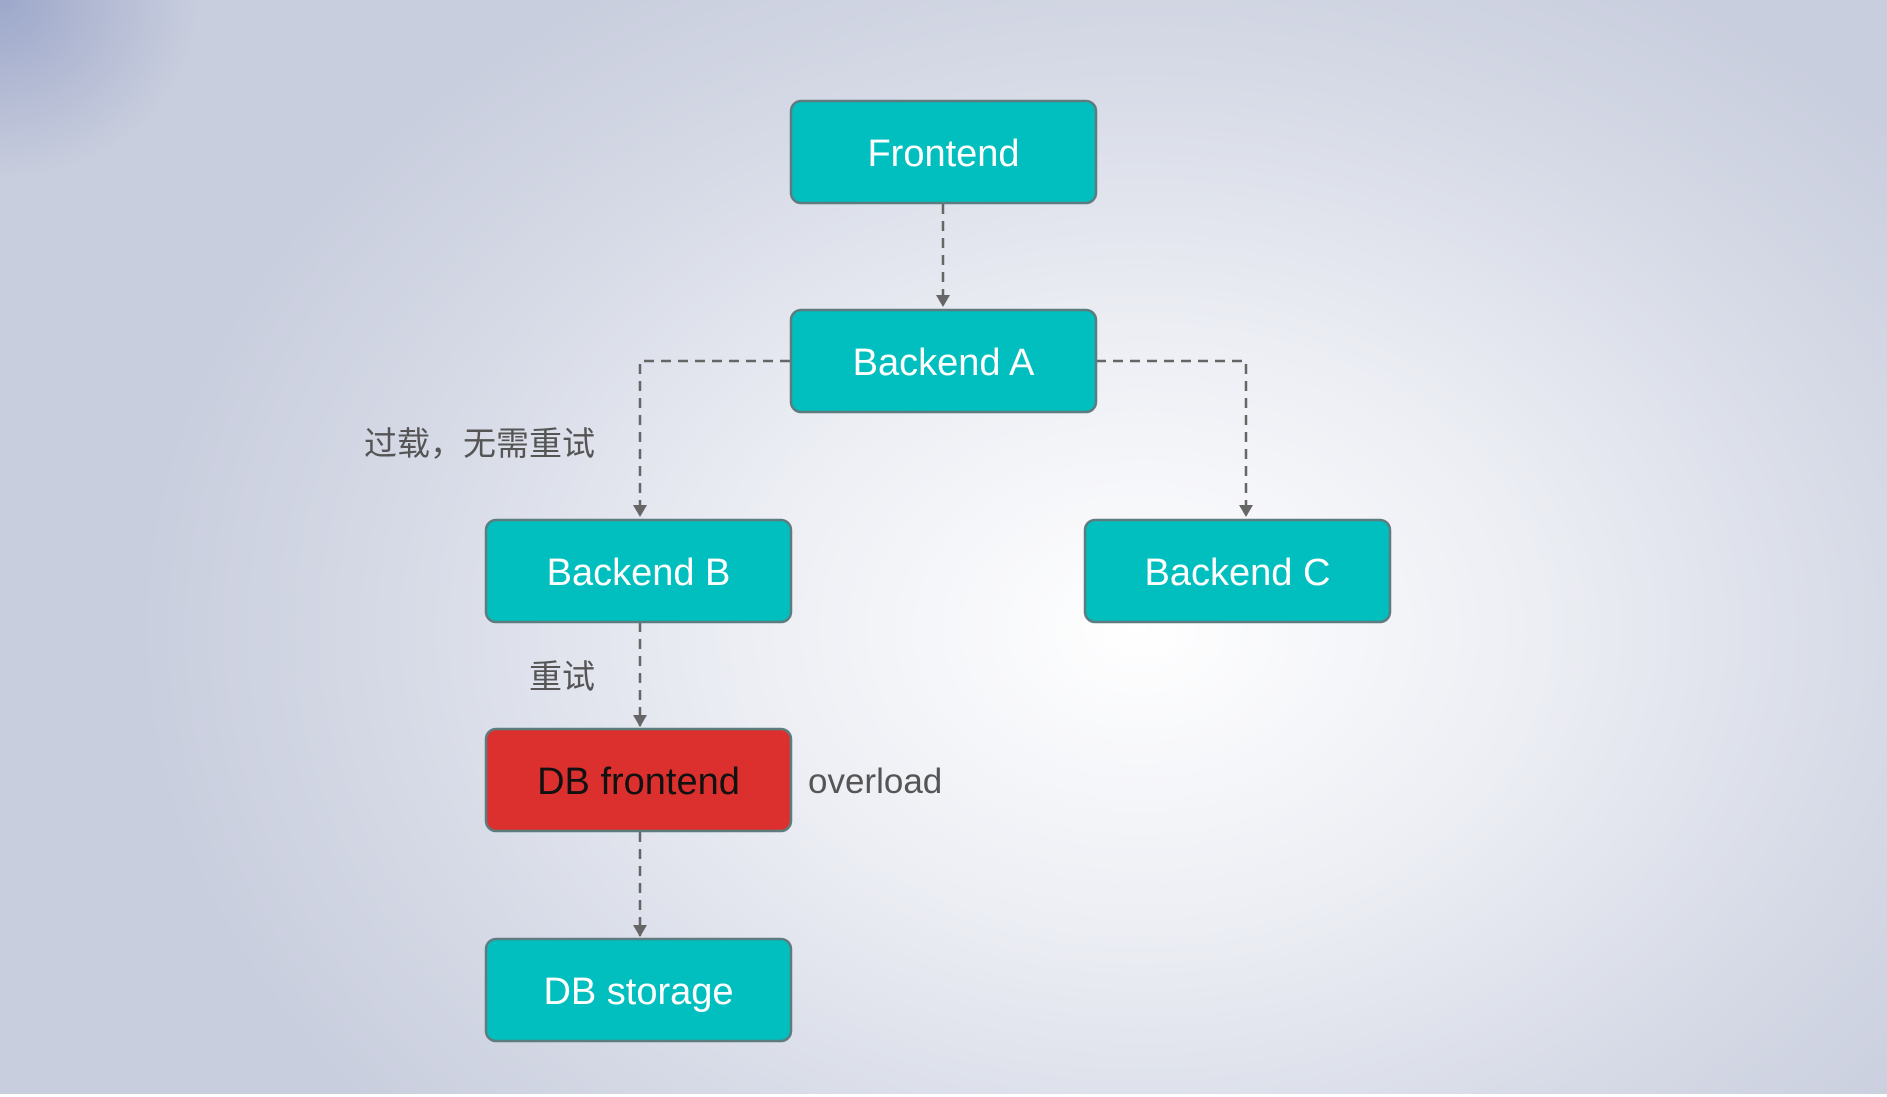  Describe the element at coordinates (562, 676) in the screenshot. I see `label-retry: 重试` at that location.